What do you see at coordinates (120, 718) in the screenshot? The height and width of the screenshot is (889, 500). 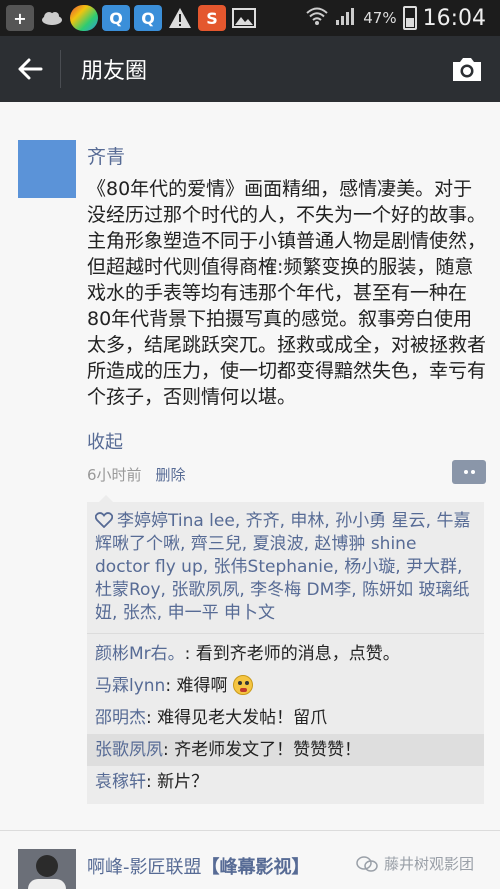 I see `comment-author: 邵明杰` at bounding box center [120, 718].